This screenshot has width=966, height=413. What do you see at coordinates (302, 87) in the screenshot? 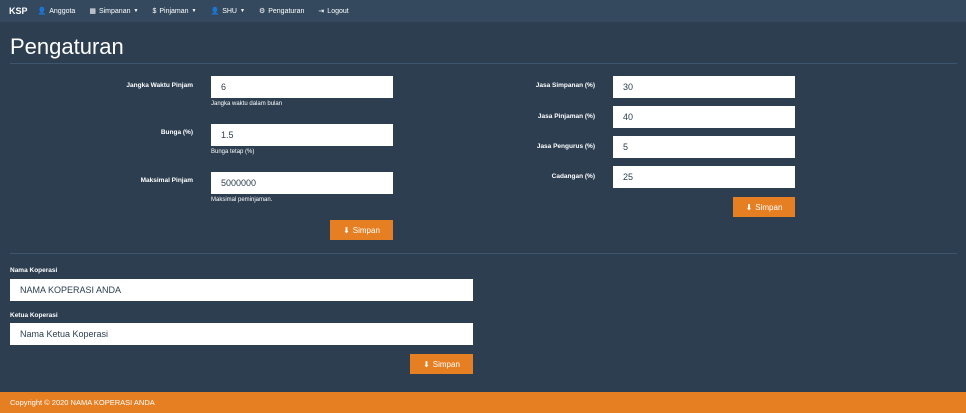
I see `jangka-waktu-input: 6` at bounding box center [302, 87].